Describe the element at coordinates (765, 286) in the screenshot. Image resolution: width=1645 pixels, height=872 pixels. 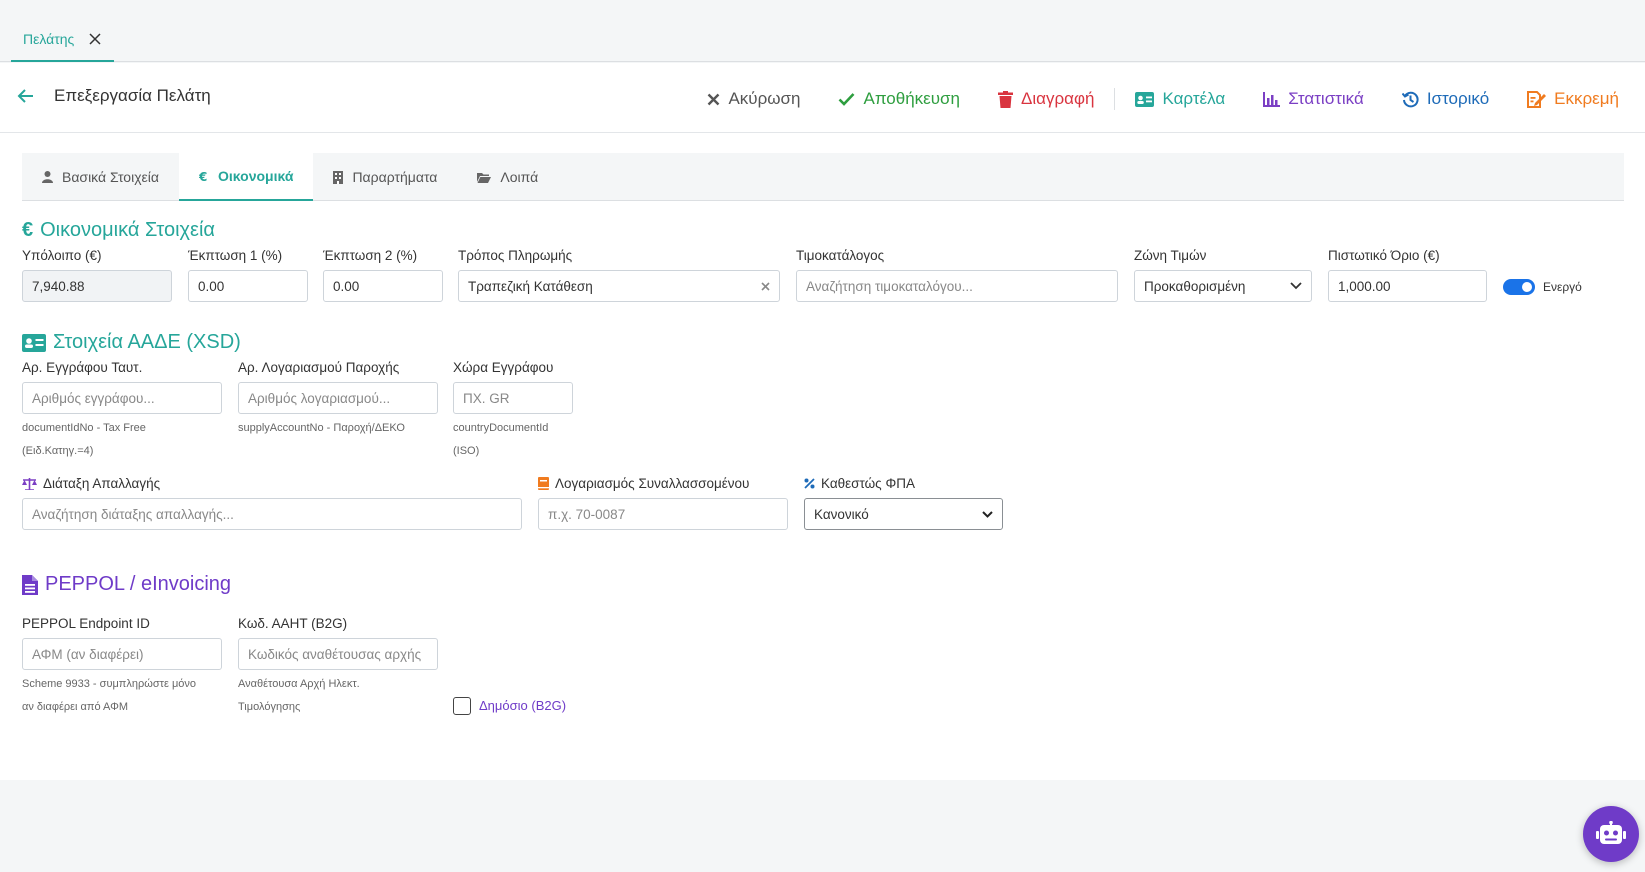
I see `clear-icon` at that location.